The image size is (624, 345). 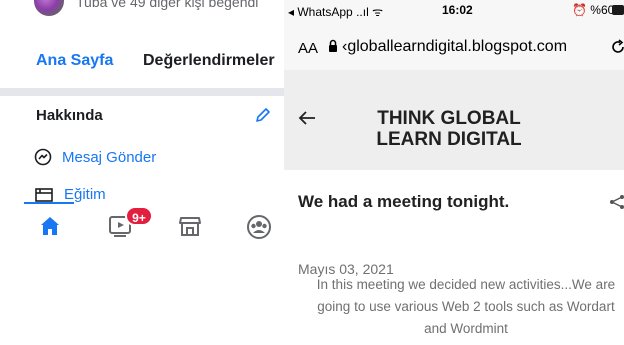 I want to click on bottom-navigation: 9+, so click(x=142, y=225).